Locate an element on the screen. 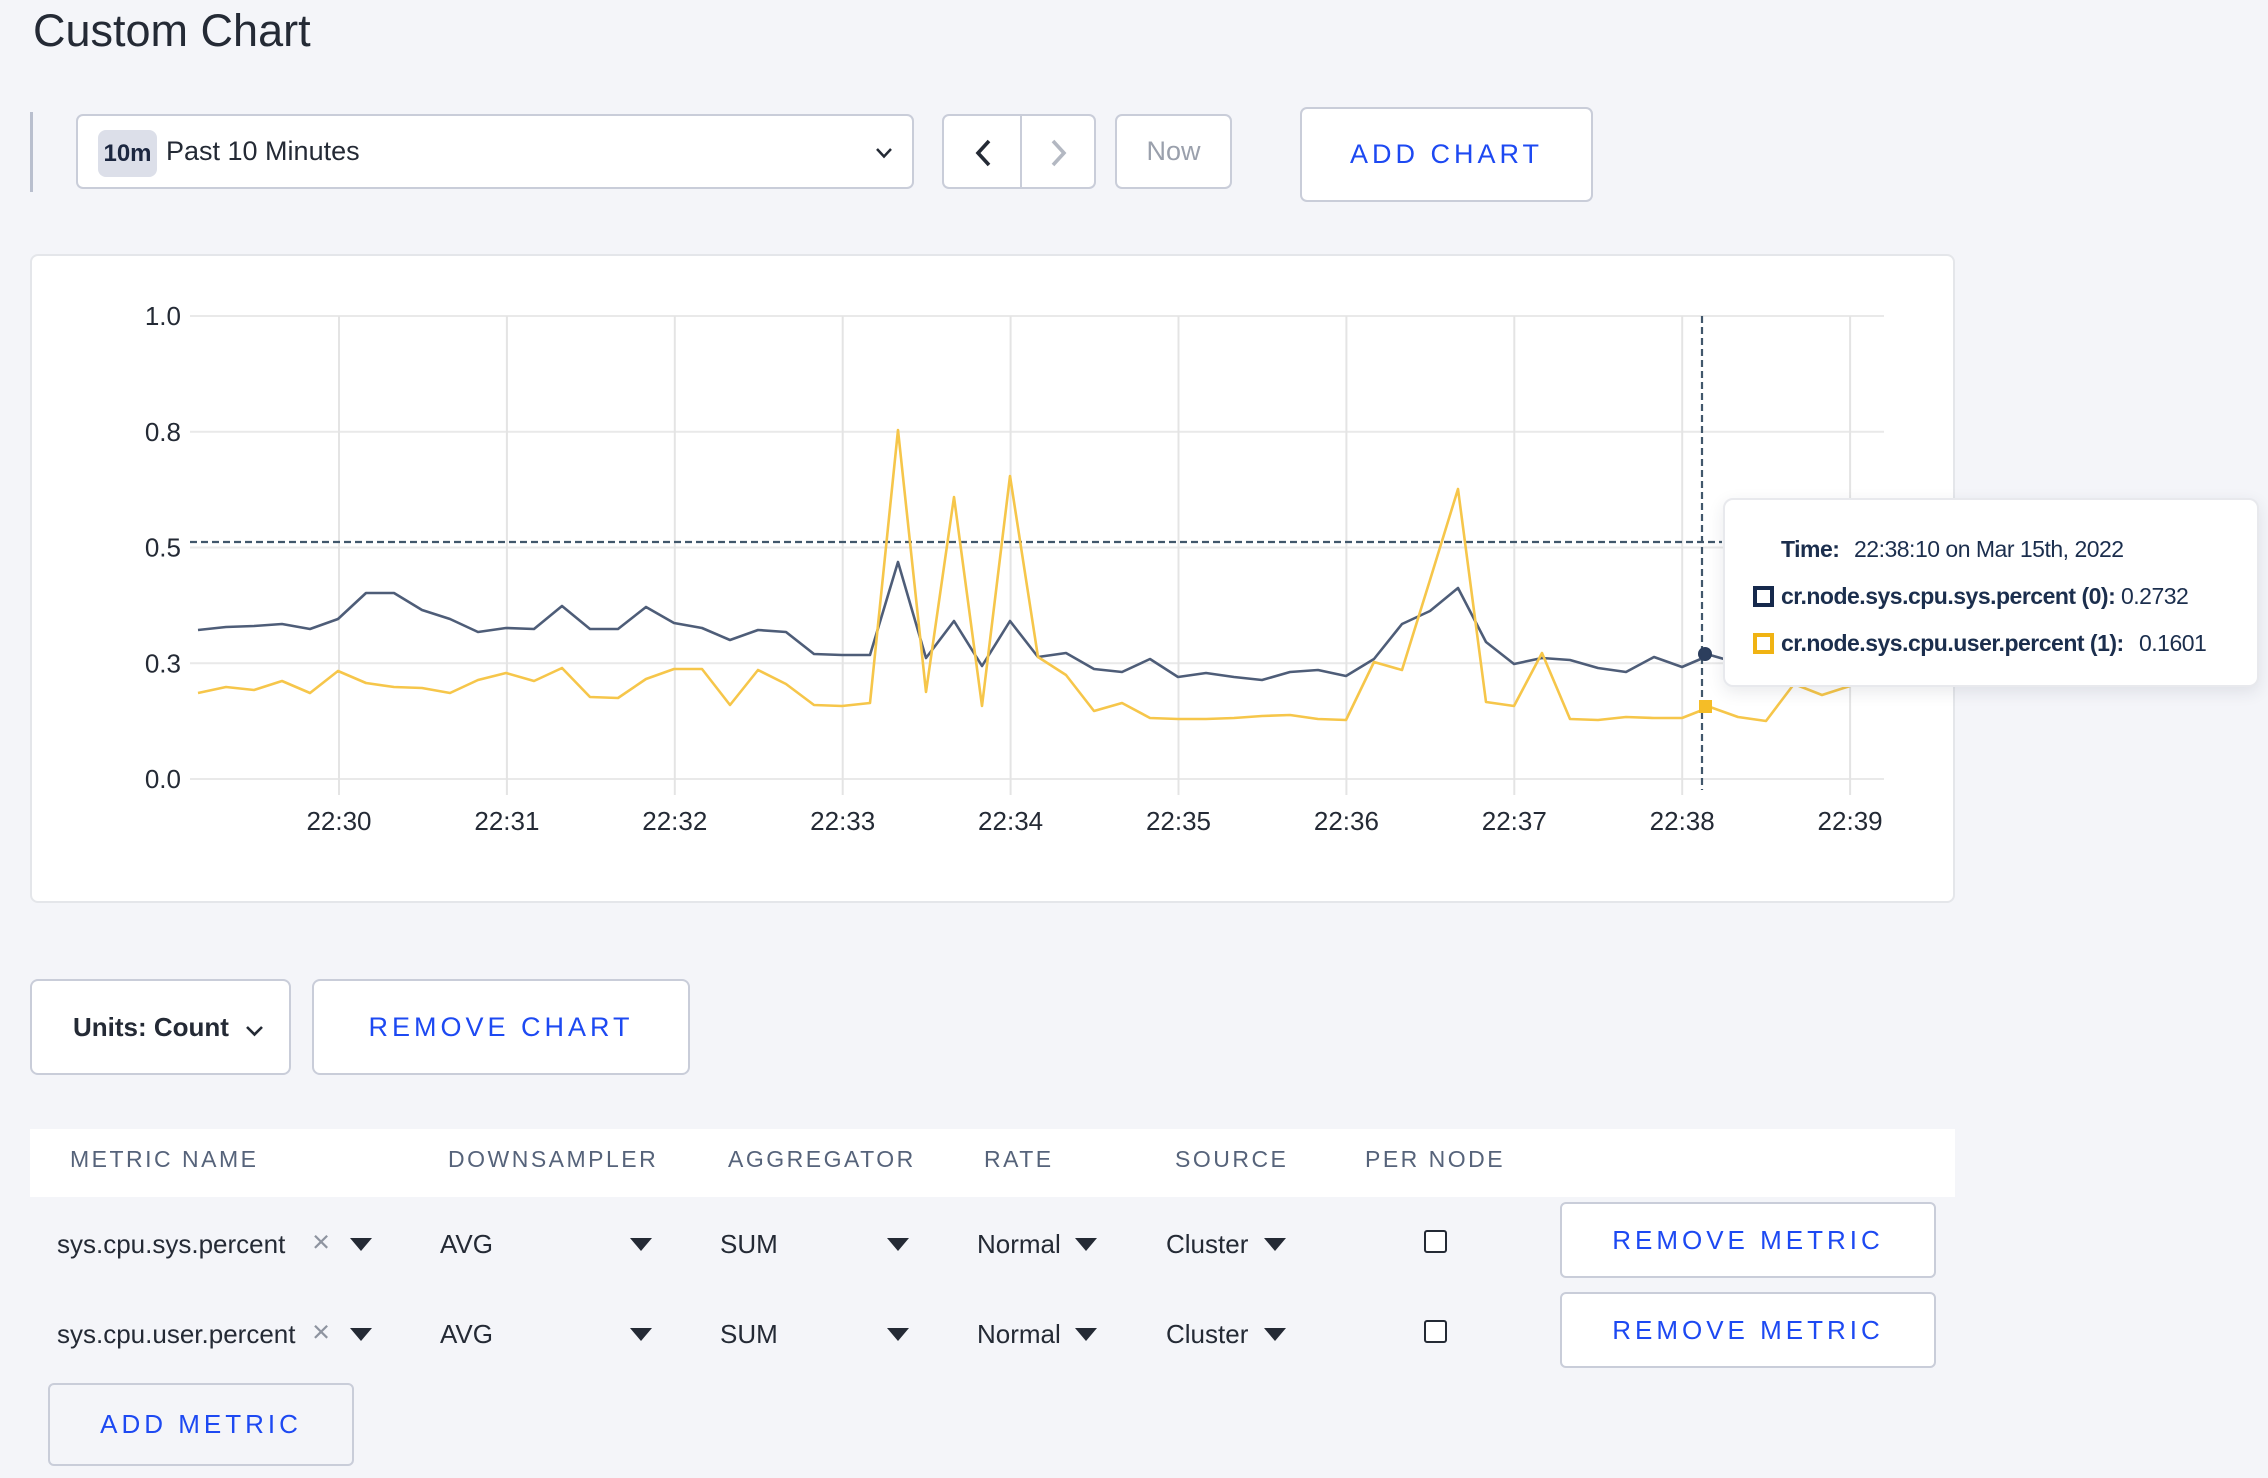  svg-text: 0.3 is located at coordinates (163, 663).